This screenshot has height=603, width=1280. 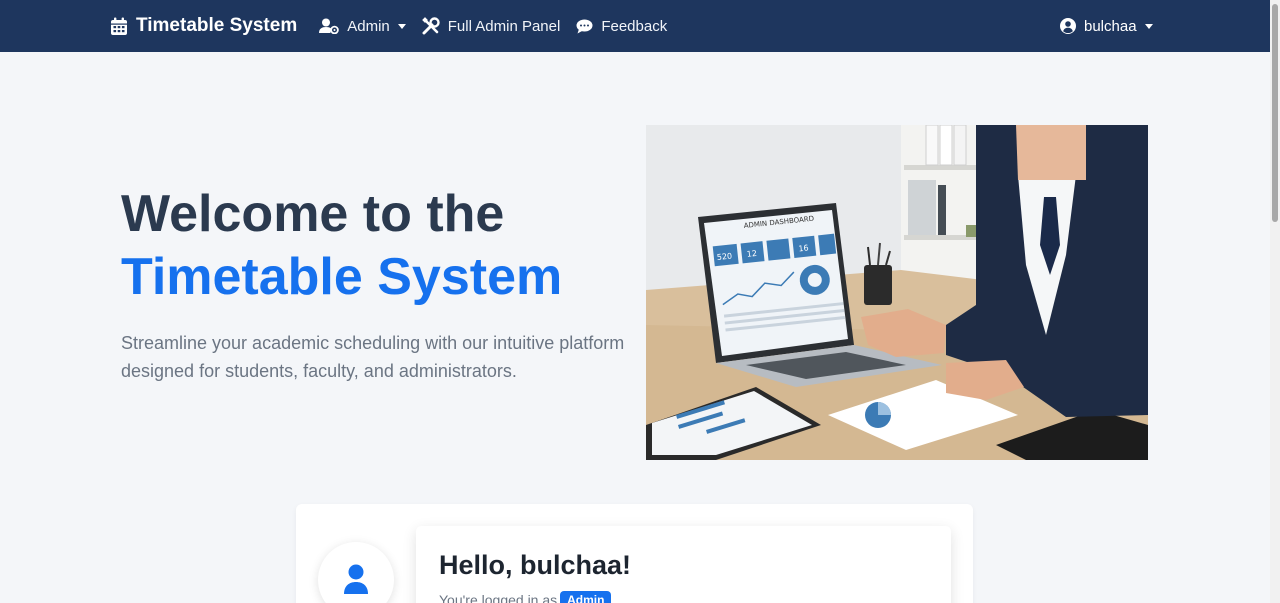 I want to click on laptop-stat-1: 520, so click(x=724, y=256).